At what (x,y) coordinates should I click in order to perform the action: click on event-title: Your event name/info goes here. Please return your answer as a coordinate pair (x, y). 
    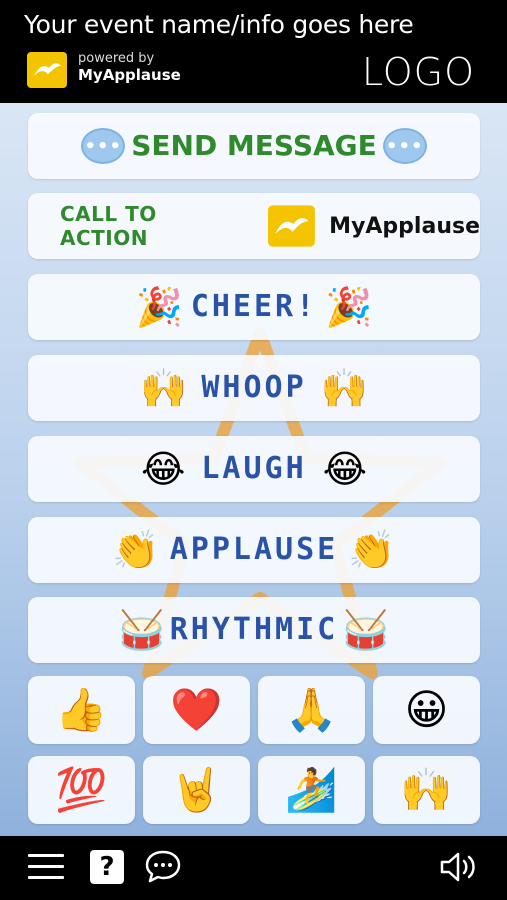
    Looking at the image, I should click on (219, 24).